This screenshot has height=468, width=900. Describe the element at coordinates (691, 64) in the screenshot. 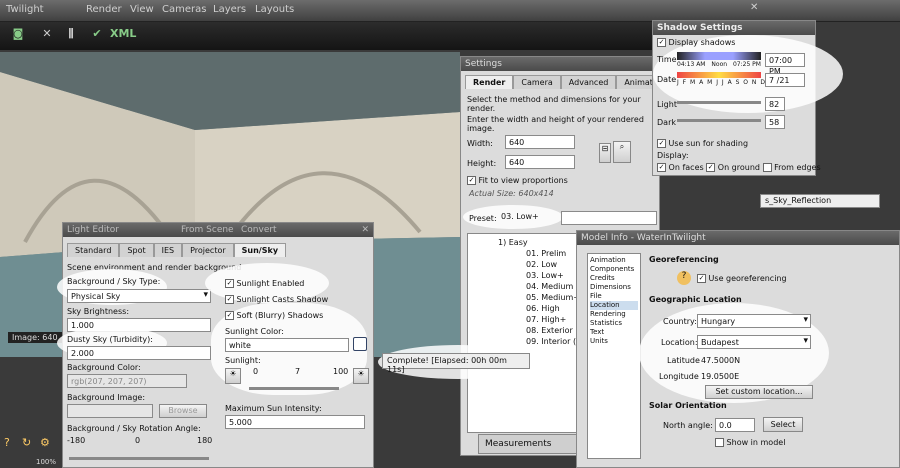

I see `time-tick: 04:13 AM` at that location.